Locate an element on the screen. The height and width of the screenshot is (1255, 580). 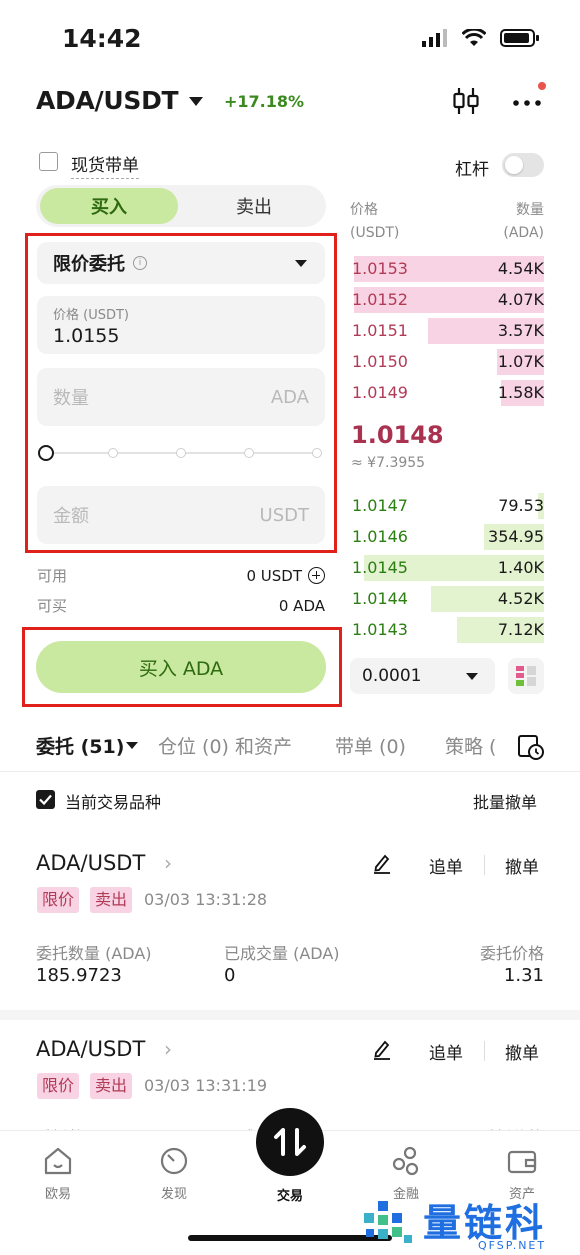
order-price: 1.31 is located at coordinates (523, 975).